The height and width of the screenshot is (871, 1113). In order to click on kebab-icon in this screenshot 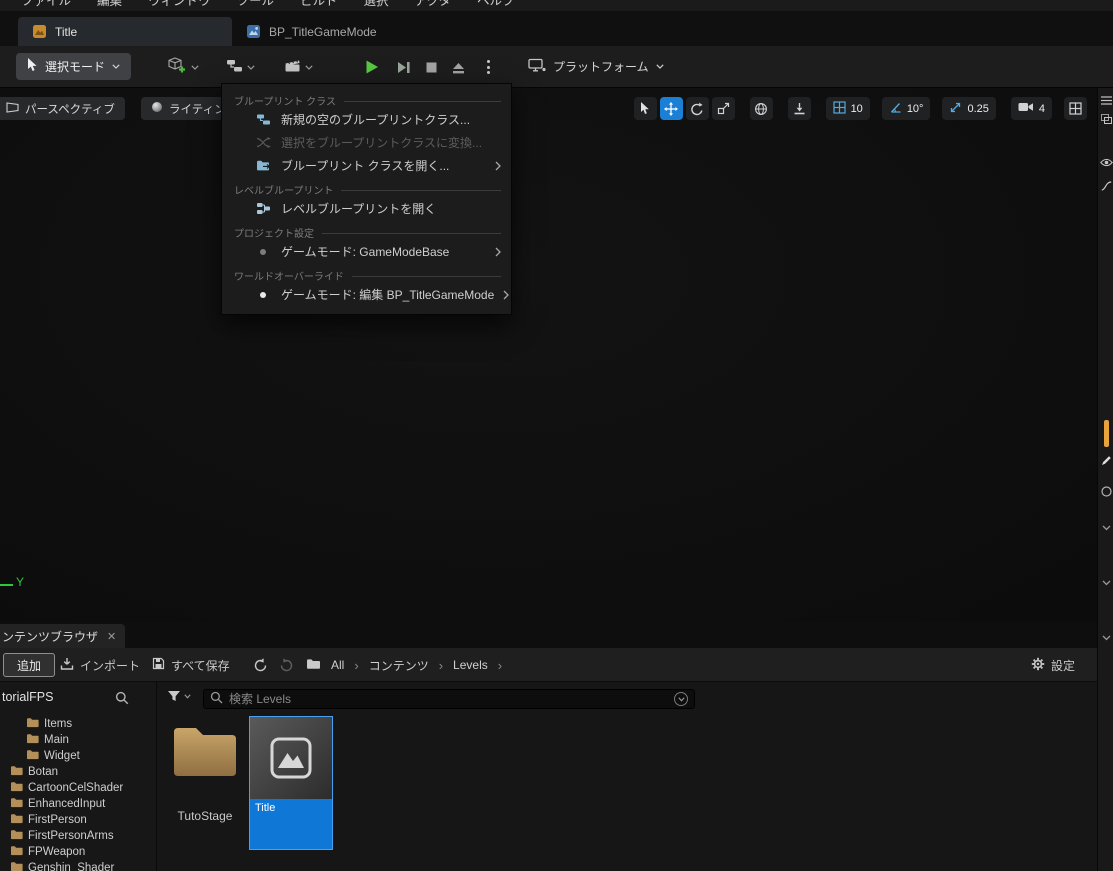, I will do `click(488, 67)`.